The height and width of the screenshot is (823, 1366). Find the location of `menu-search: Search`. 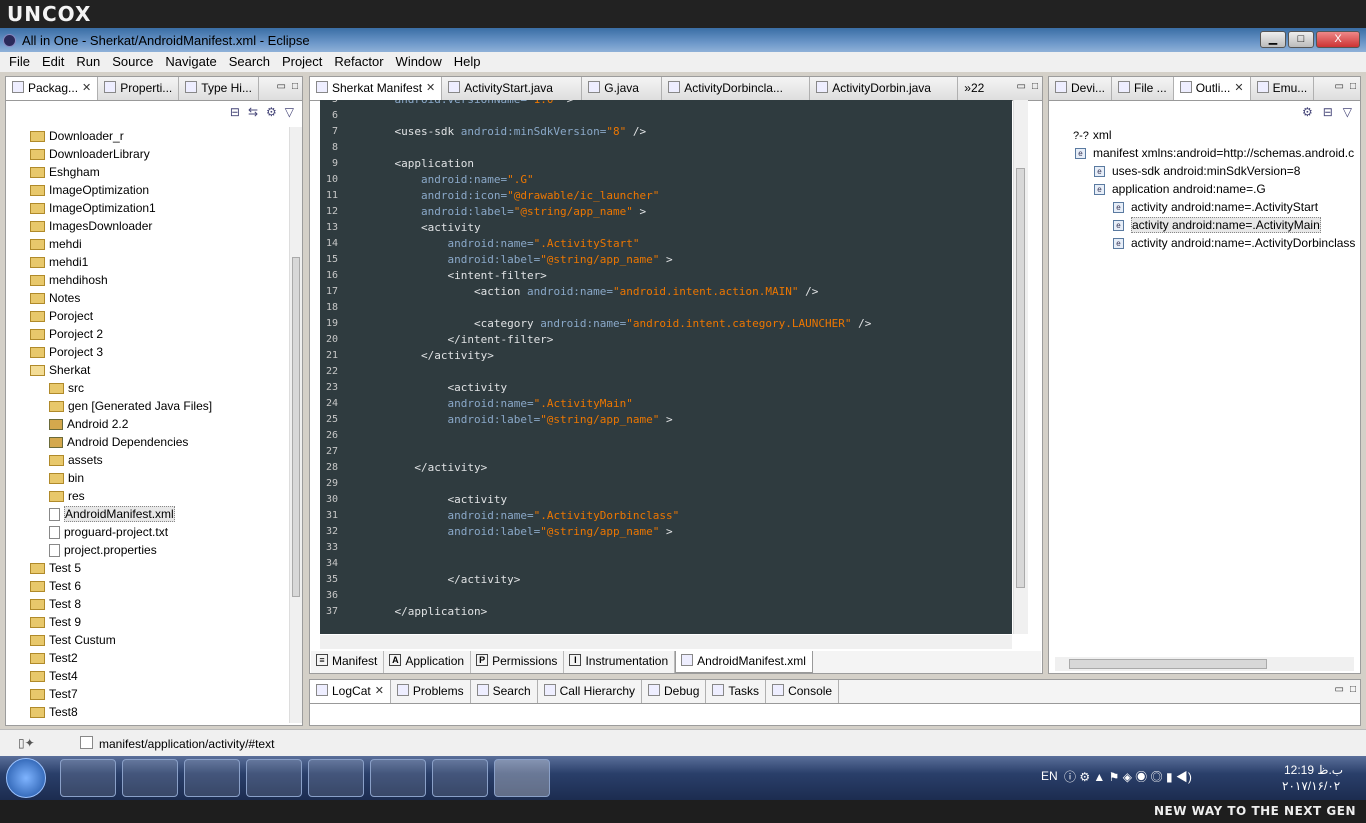

menu-search: Search is located at coordinates (249, 63).